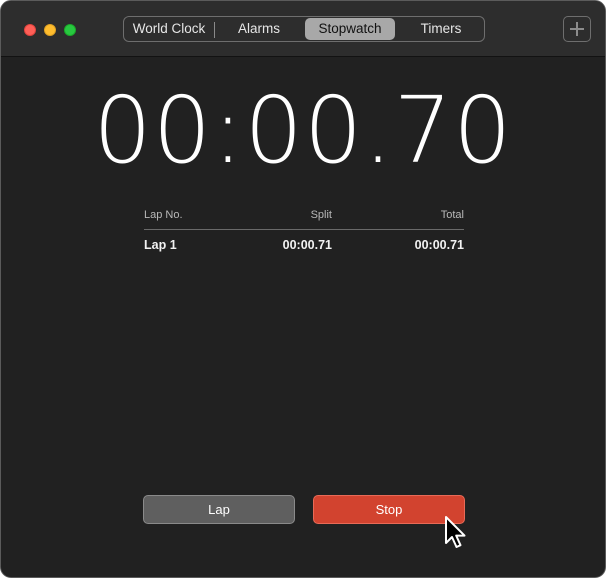 The width and height of the screenshot is (606, 578). Describe the element at coordinates (577, 29) in the screenshot. I see `add-button` at that location.